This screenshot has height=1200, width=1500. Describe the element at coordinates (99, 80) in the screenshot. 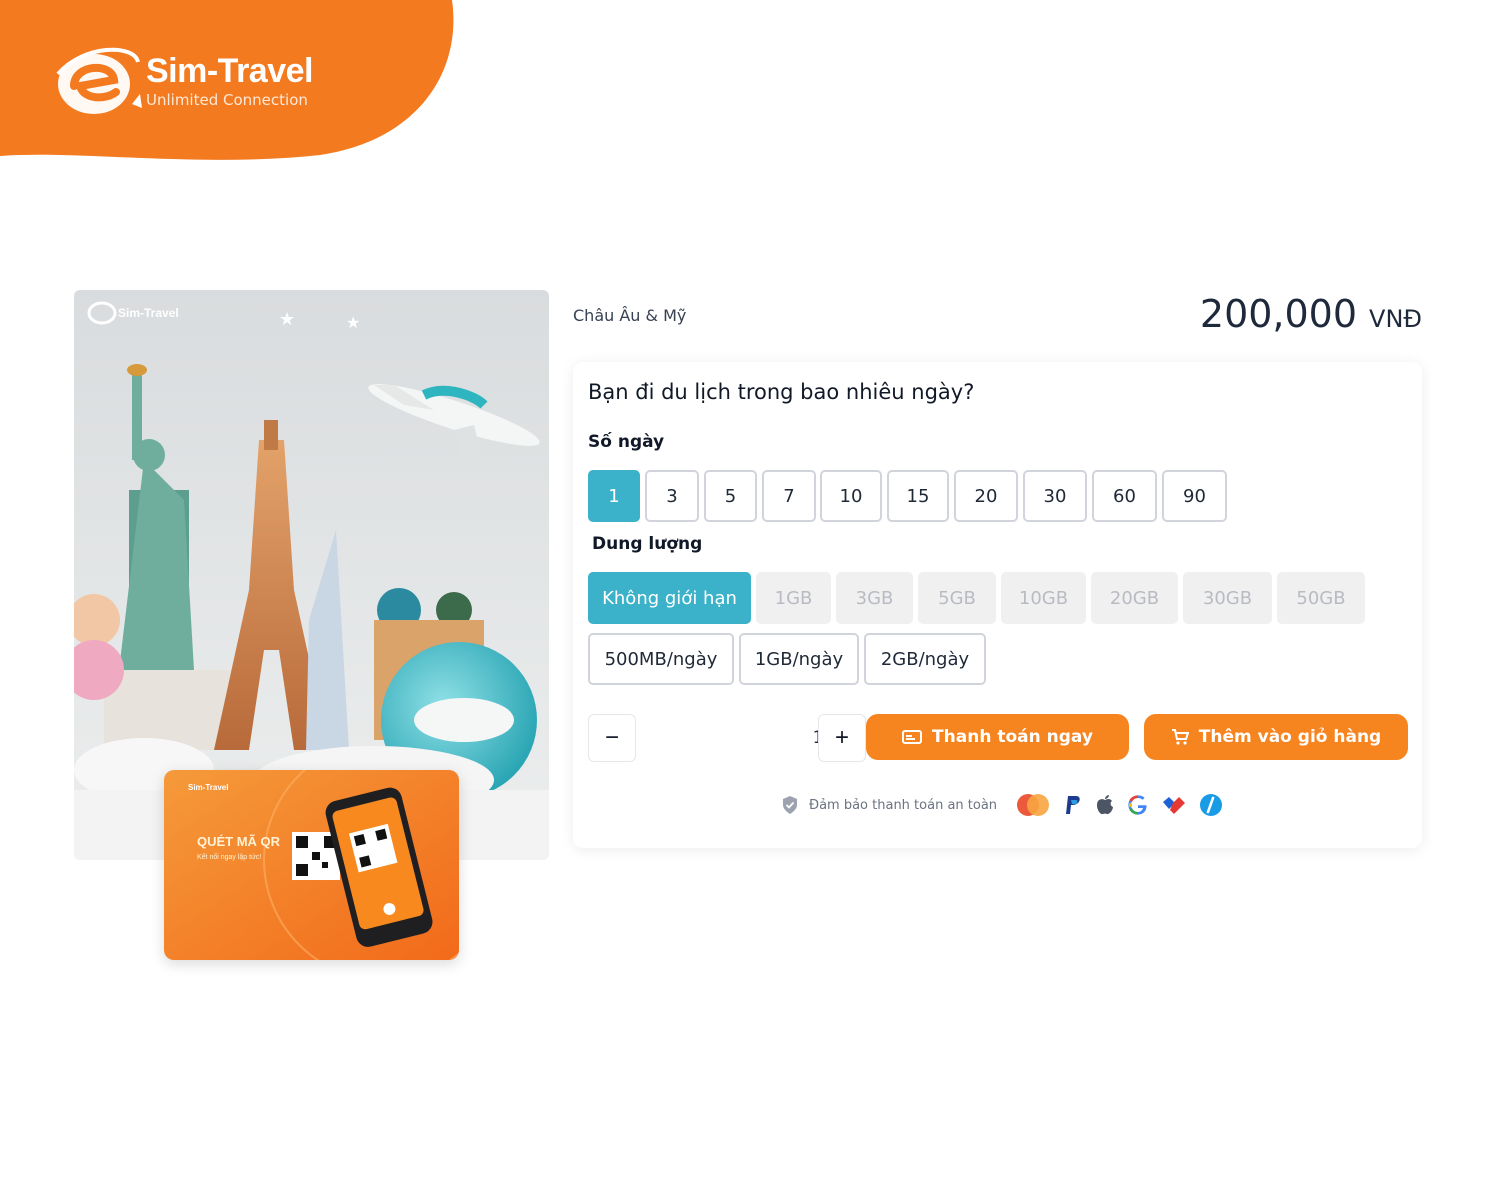

I see `logo-mark-icon` at that location.